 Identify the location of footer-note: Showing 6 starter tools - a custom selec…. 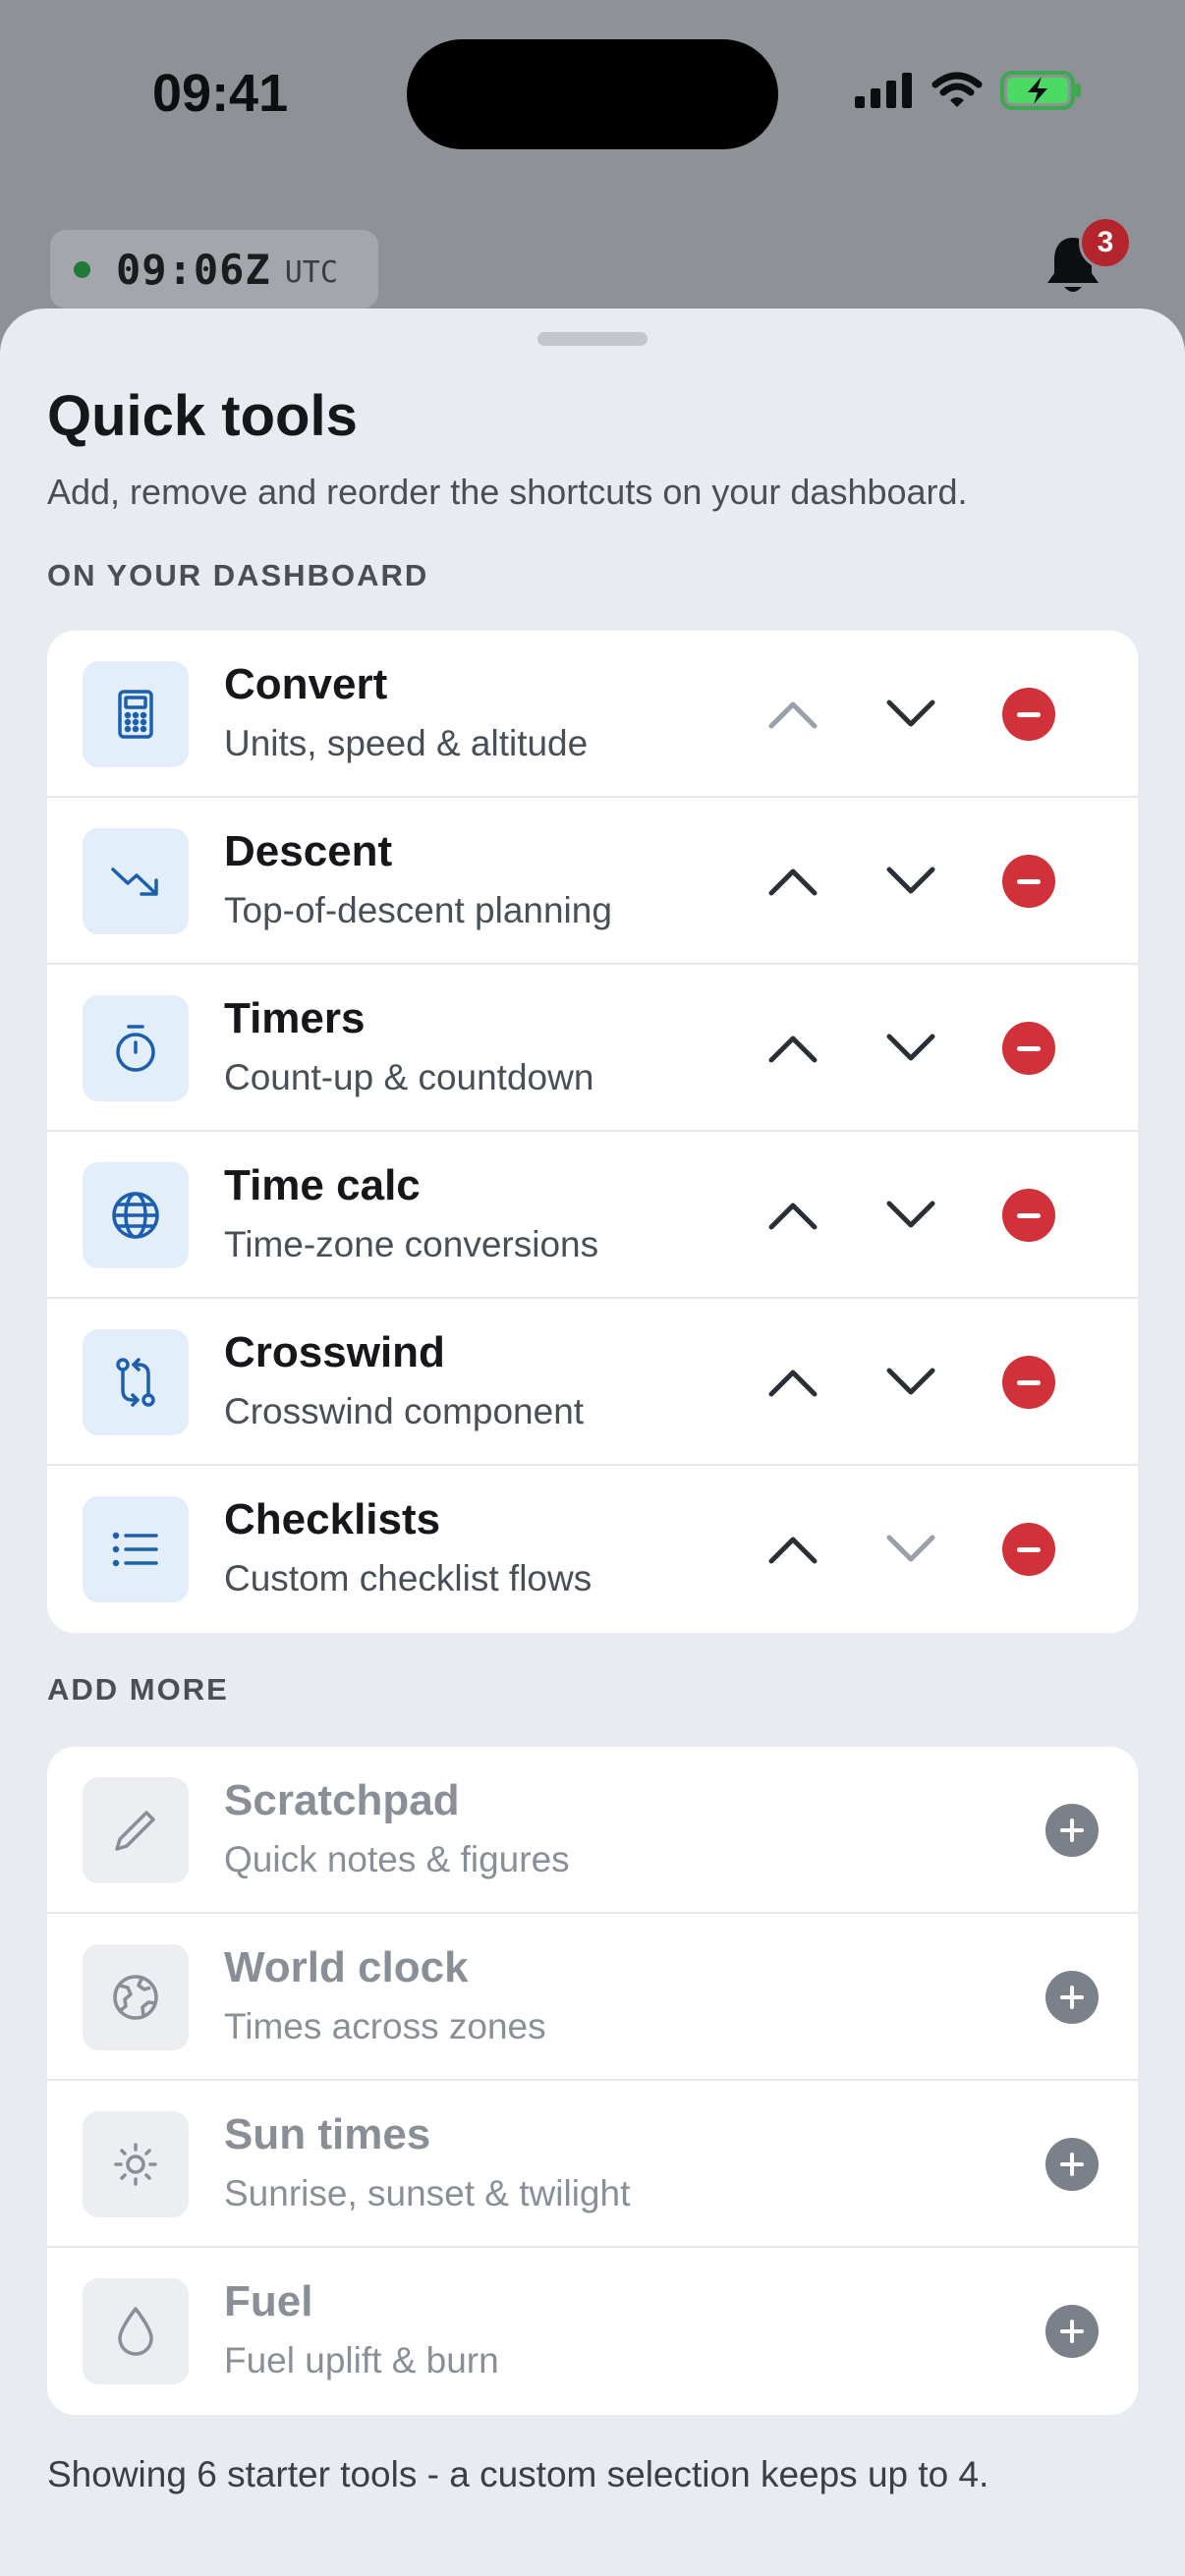
(518, 2474).